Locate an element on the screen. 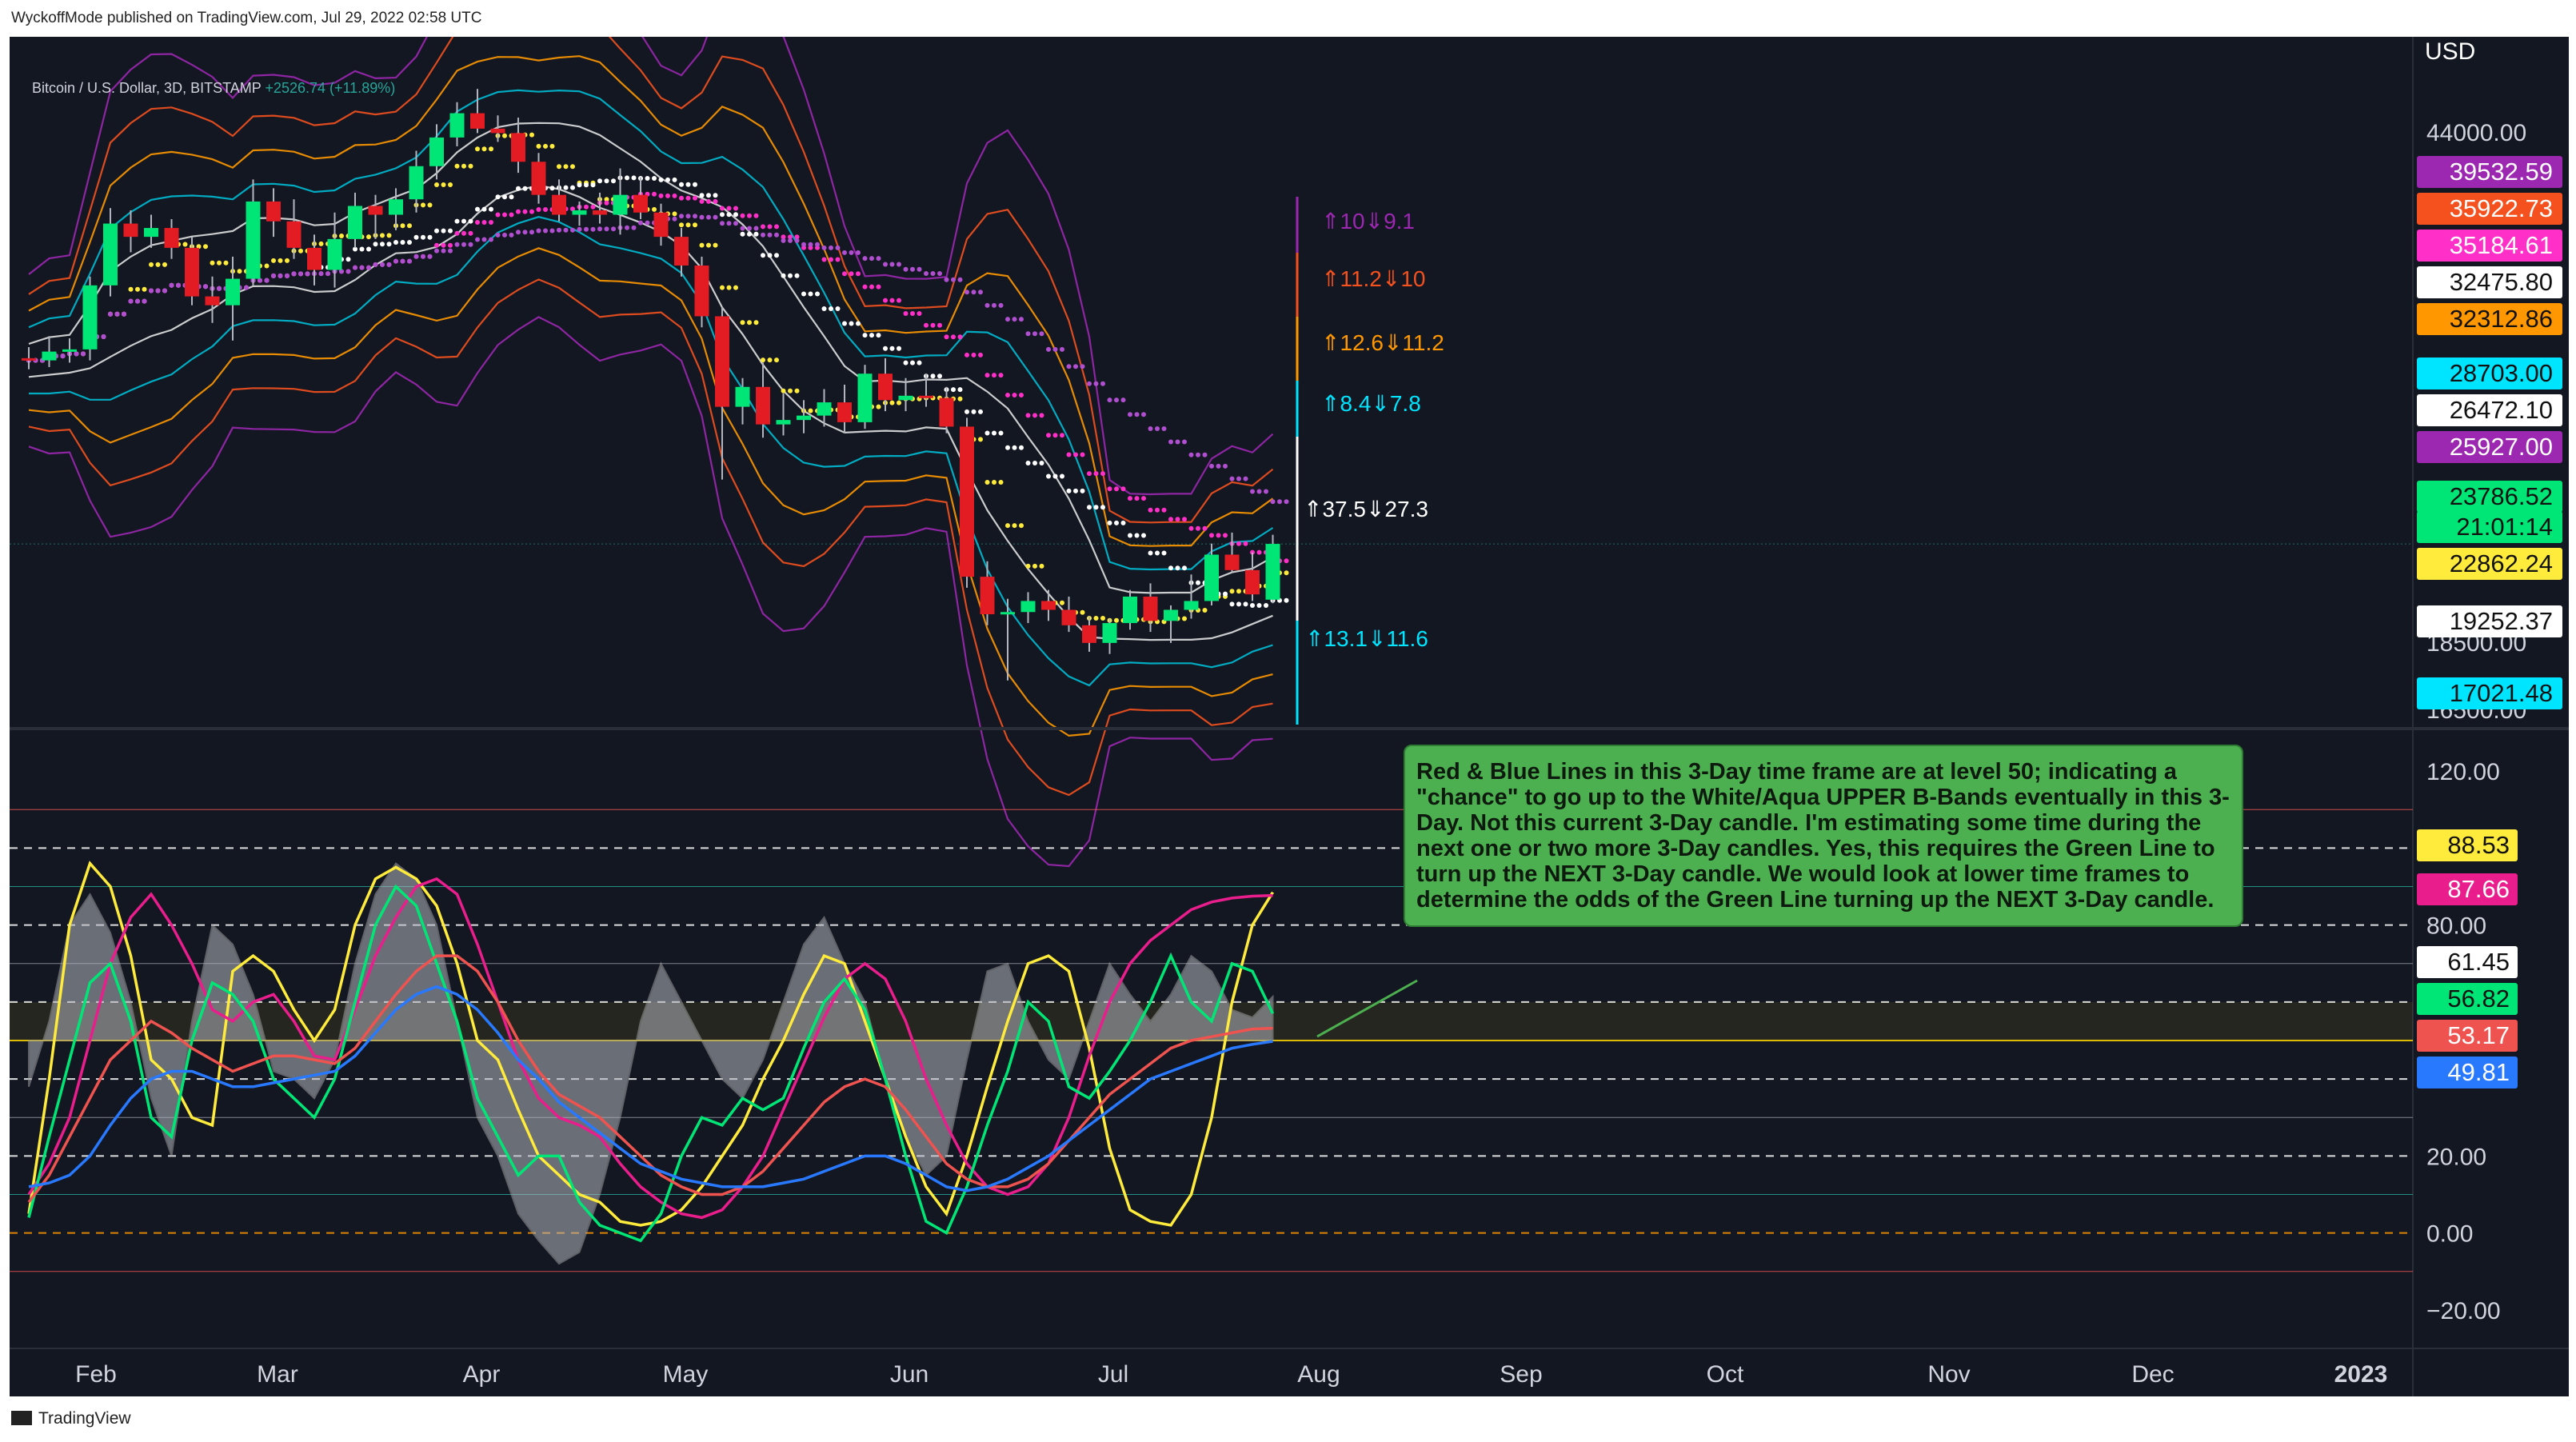 The width and height of the screenshot is (2576, 1442). osc-value: 49.81 is located at coordinates (2479, 1072).